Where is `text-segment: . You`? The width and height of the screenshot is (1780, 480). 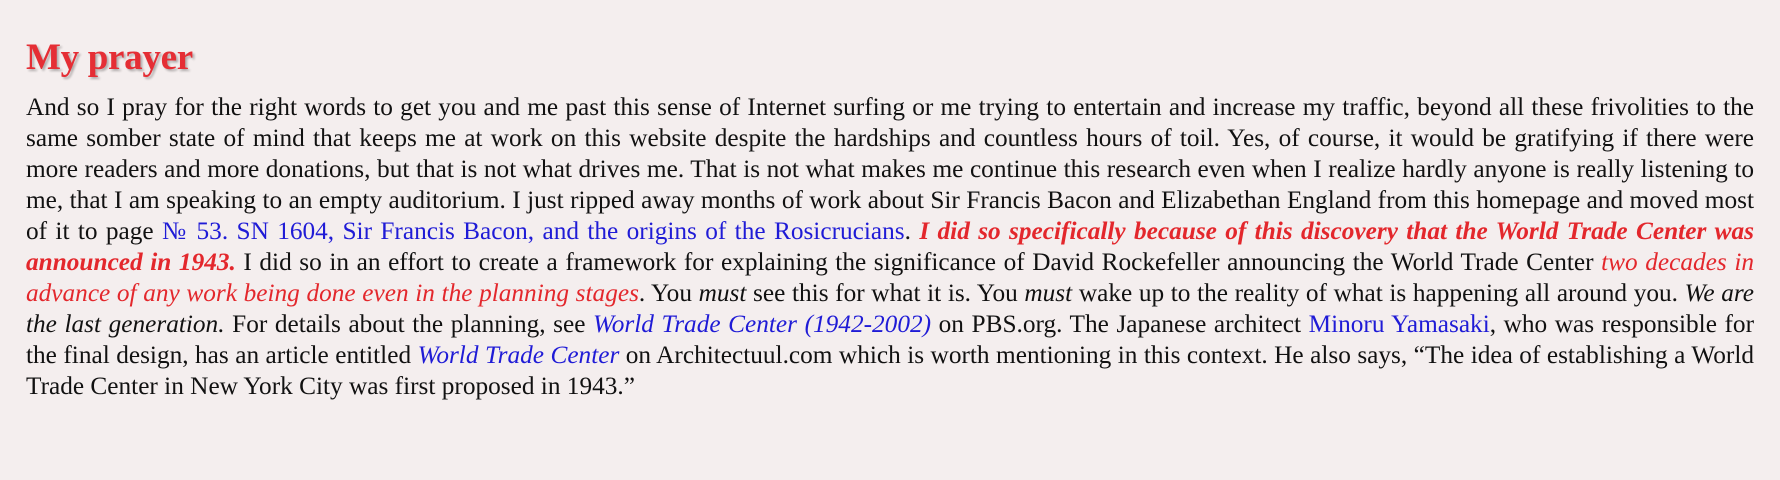
text-segment: . You is located at coordinates (668, 293).